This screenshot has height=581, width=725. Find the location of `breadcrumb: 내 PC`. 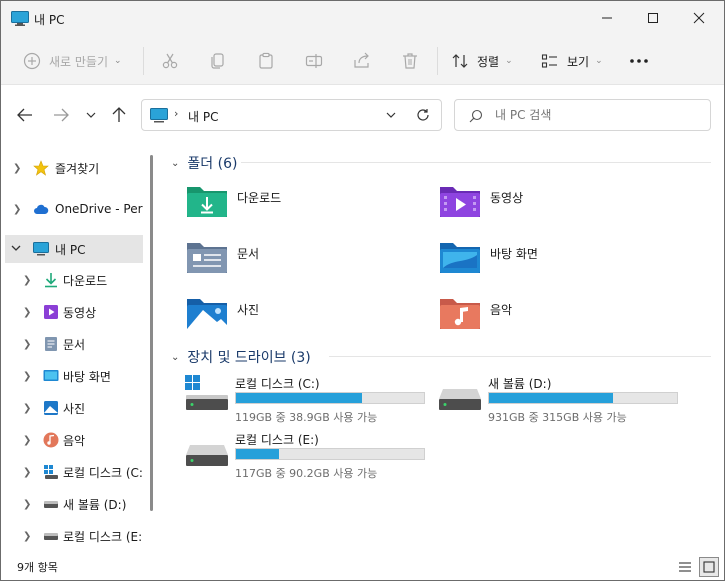

breadcrumb: 내 PC is located at coordinates (203, 116).